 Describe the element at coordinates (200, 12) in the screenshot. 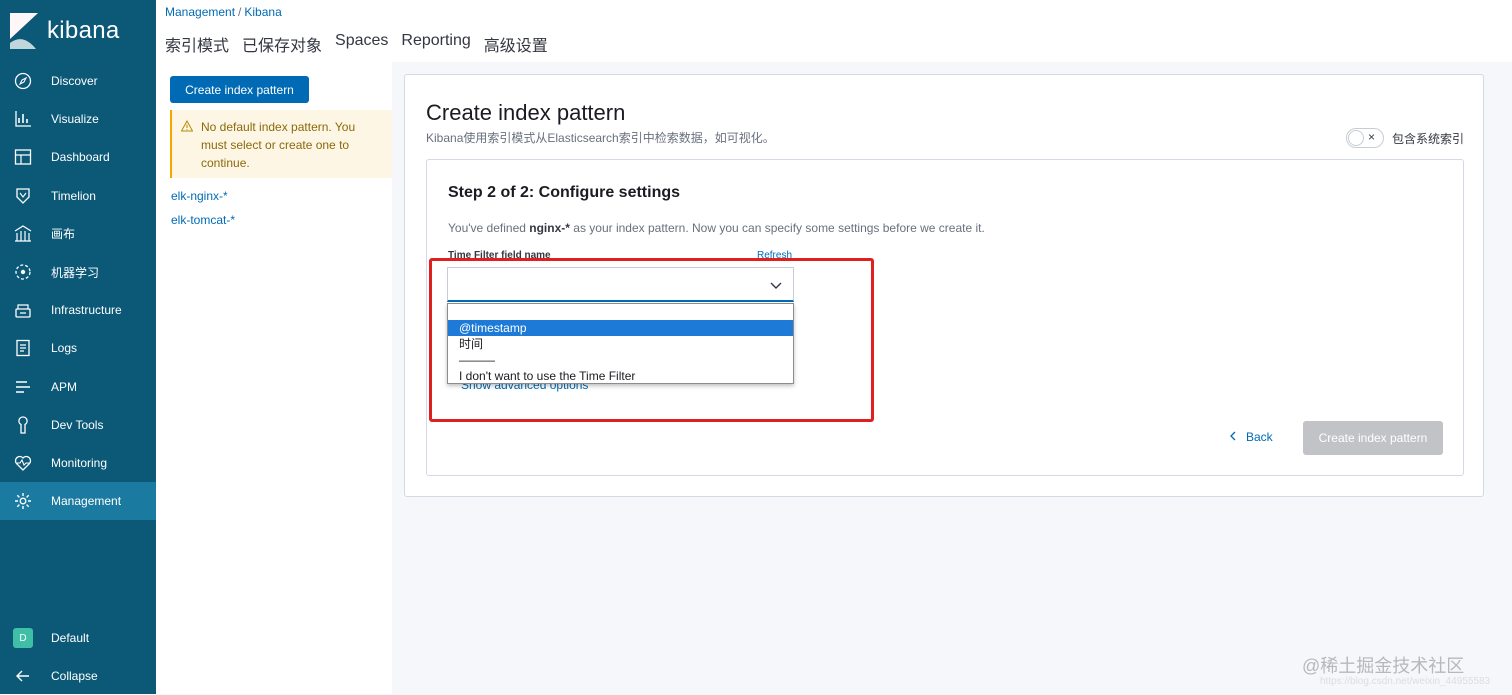

I see `breadcrumb-management: Management` at that location.